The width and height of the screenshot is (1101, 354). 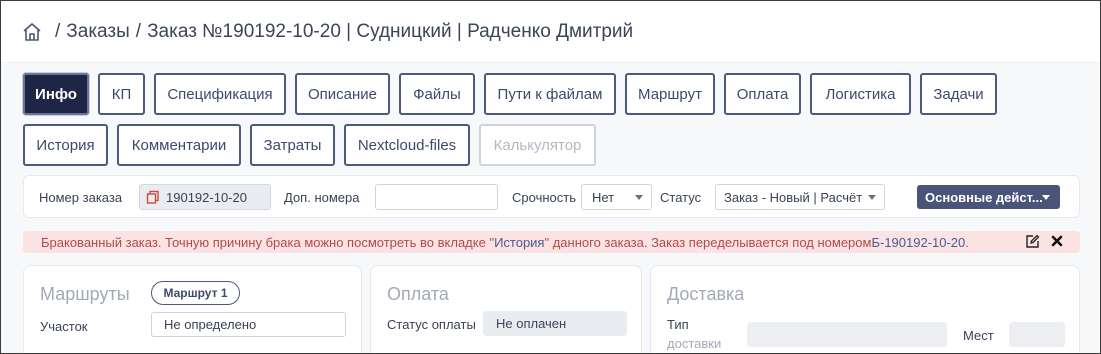 I want to click on status-select: Заказ - Новый | Расчёт, so click(x=800, y=197).